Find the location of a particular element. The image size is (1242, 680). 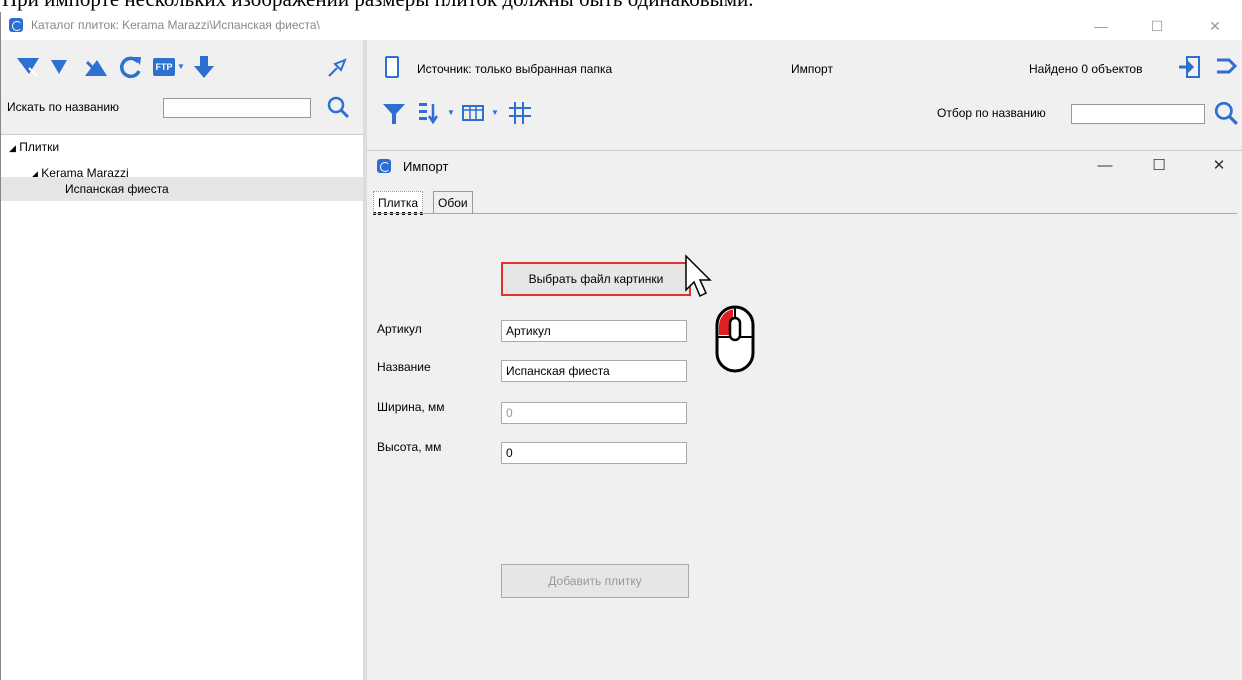

field-label-height: Высота, мм is located at coordinates (409, 447).